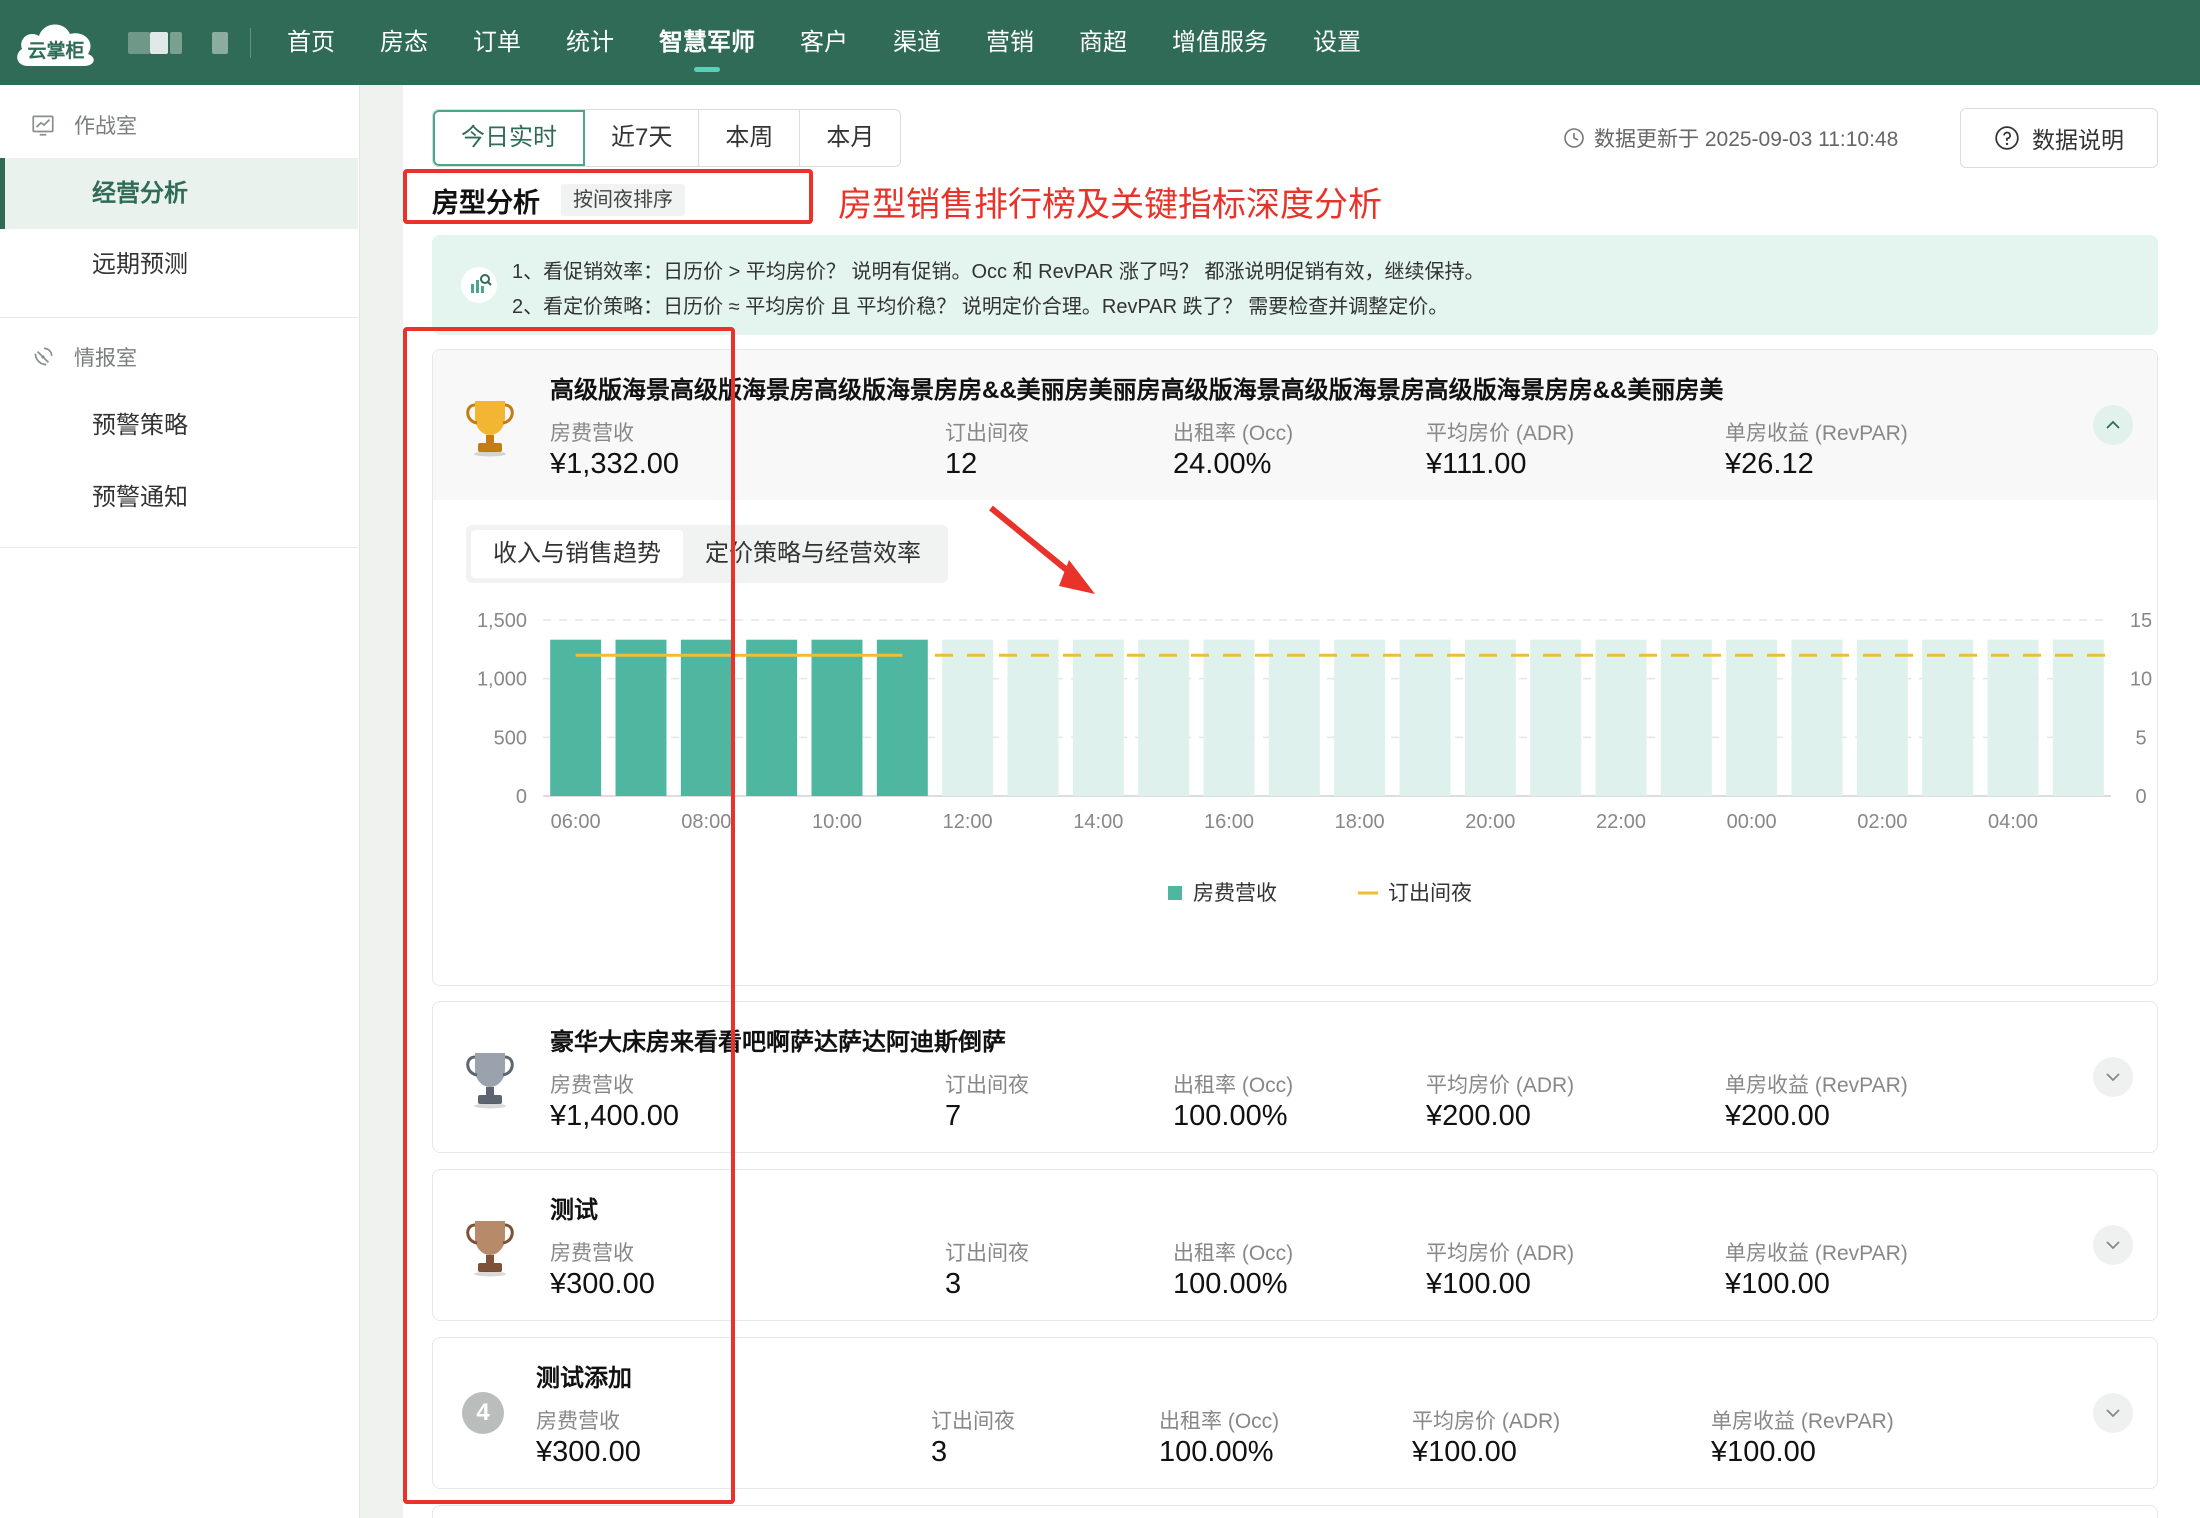 The image size is (2200, 1518). I want to click on chart-board-icon, so click(43, 125).